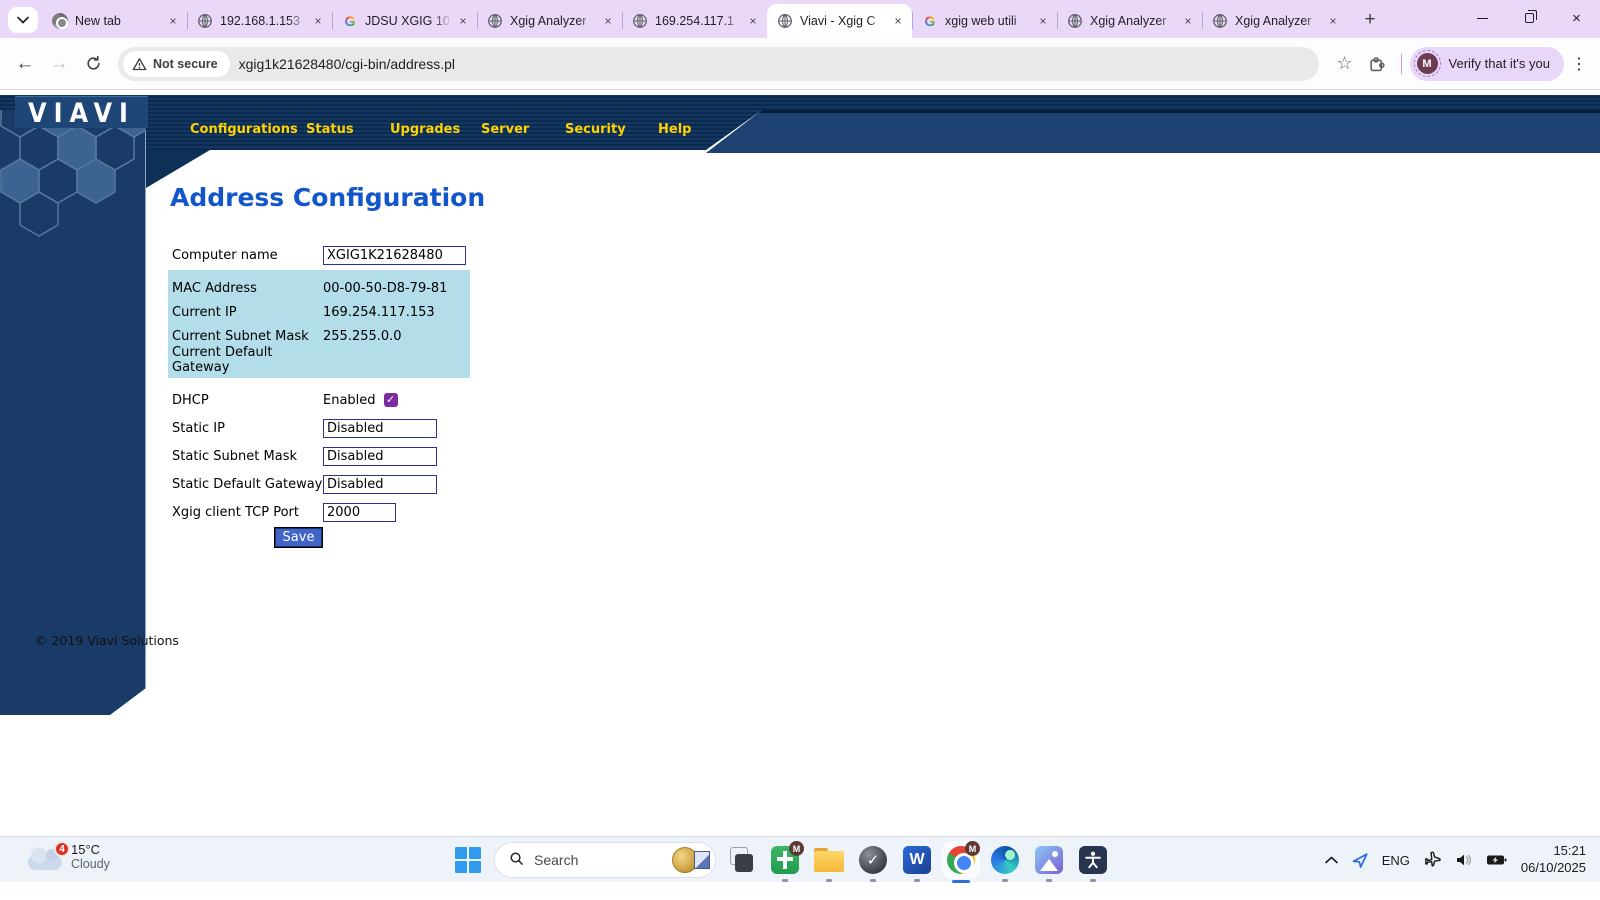 The height and width of the screenshot is (900, 1600). What do you see at coordinates (90, 864) in the screenshot?
I see `weather-condition: Cloudy` at bounding box center [90, 864].